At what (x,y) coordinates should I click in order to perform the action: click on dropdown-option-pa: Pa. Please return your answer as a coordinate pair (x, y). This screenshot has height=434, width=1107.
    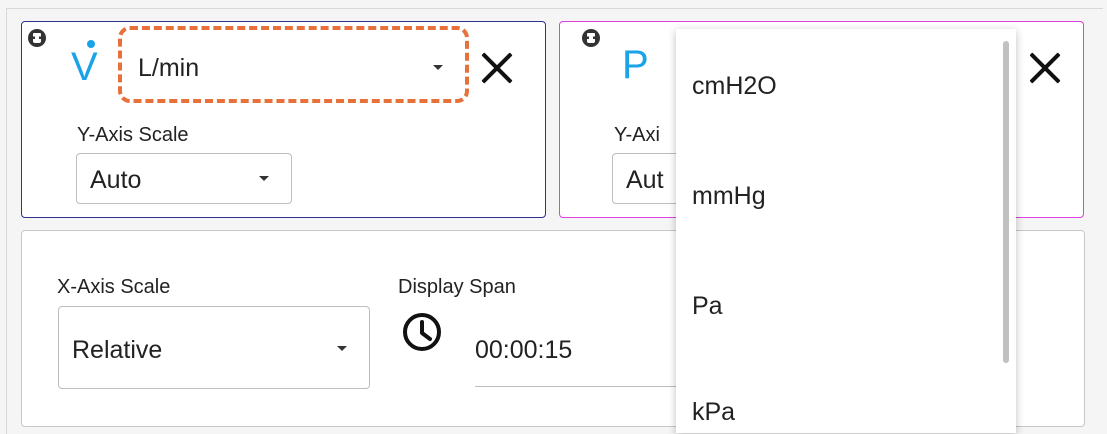
    Looking at the image, I should click on (707, 306).